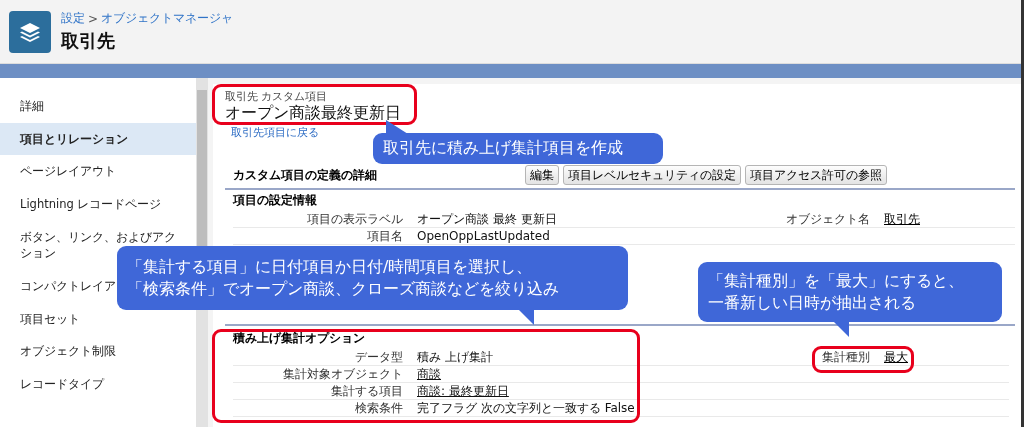  What do you see at coordinates (812, 303) in the screenshot?
I see `callout-text: 一番新しい日時が抽出される` at bounding box center [812, 303].